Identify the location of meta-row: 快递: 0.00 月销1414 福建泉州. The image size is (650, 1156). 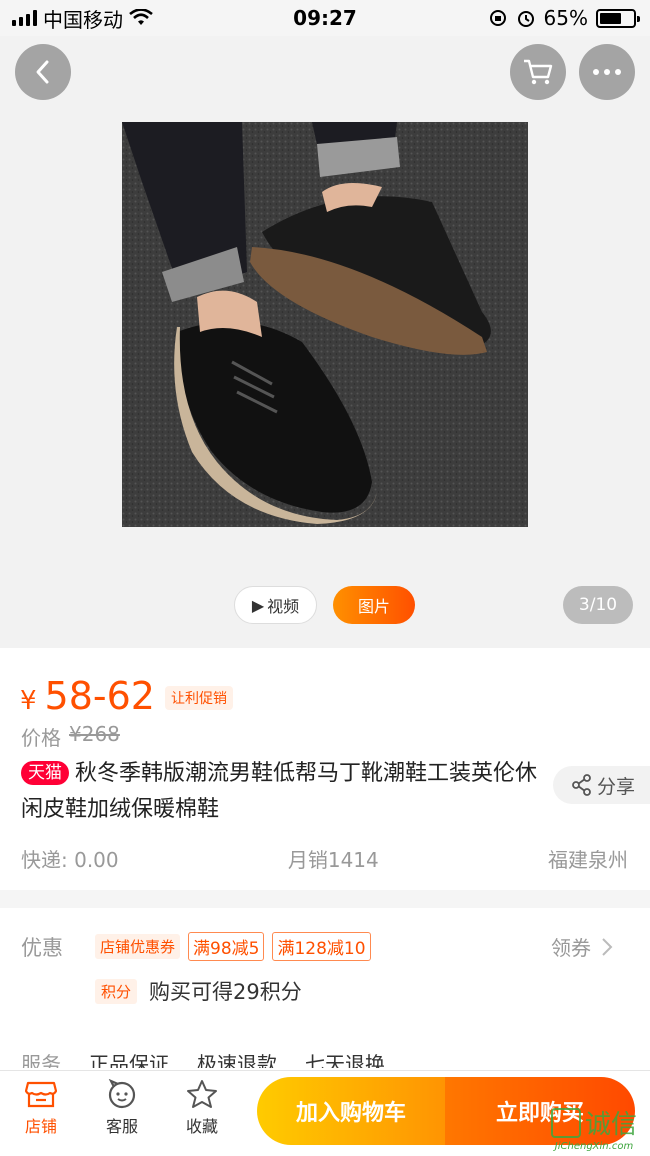
(324, 858).